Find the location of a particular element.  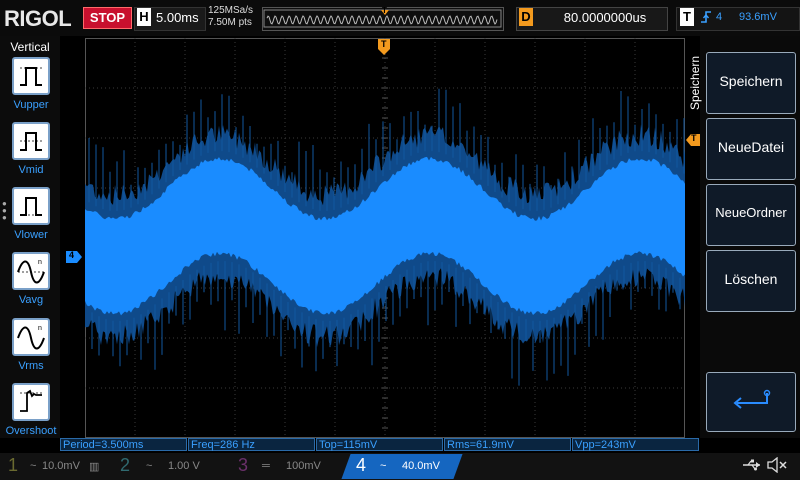

delay-value: 80.0000000us is located at coordinates (605, 17).